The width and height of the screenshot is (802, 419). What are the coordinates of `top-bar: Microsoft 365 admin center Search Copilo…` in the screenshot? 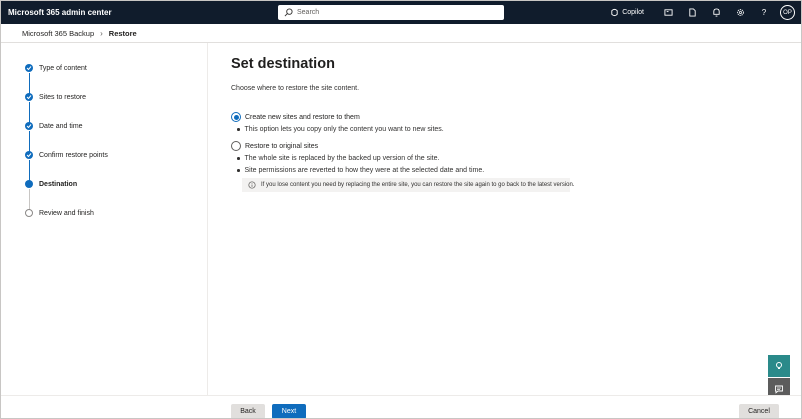 It's located at (401, 12).